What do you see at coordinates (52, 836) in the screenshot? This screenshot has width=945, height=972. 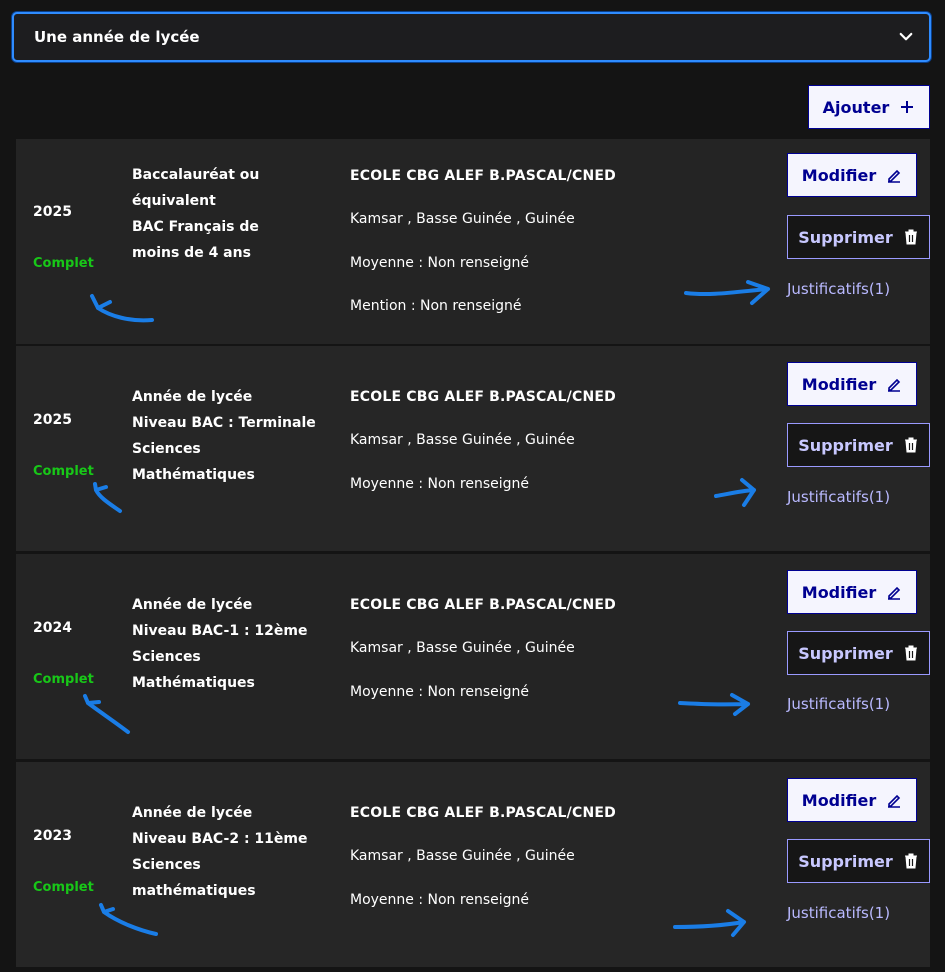 I see `row-year: 2023` at bounding box center [52, 836].